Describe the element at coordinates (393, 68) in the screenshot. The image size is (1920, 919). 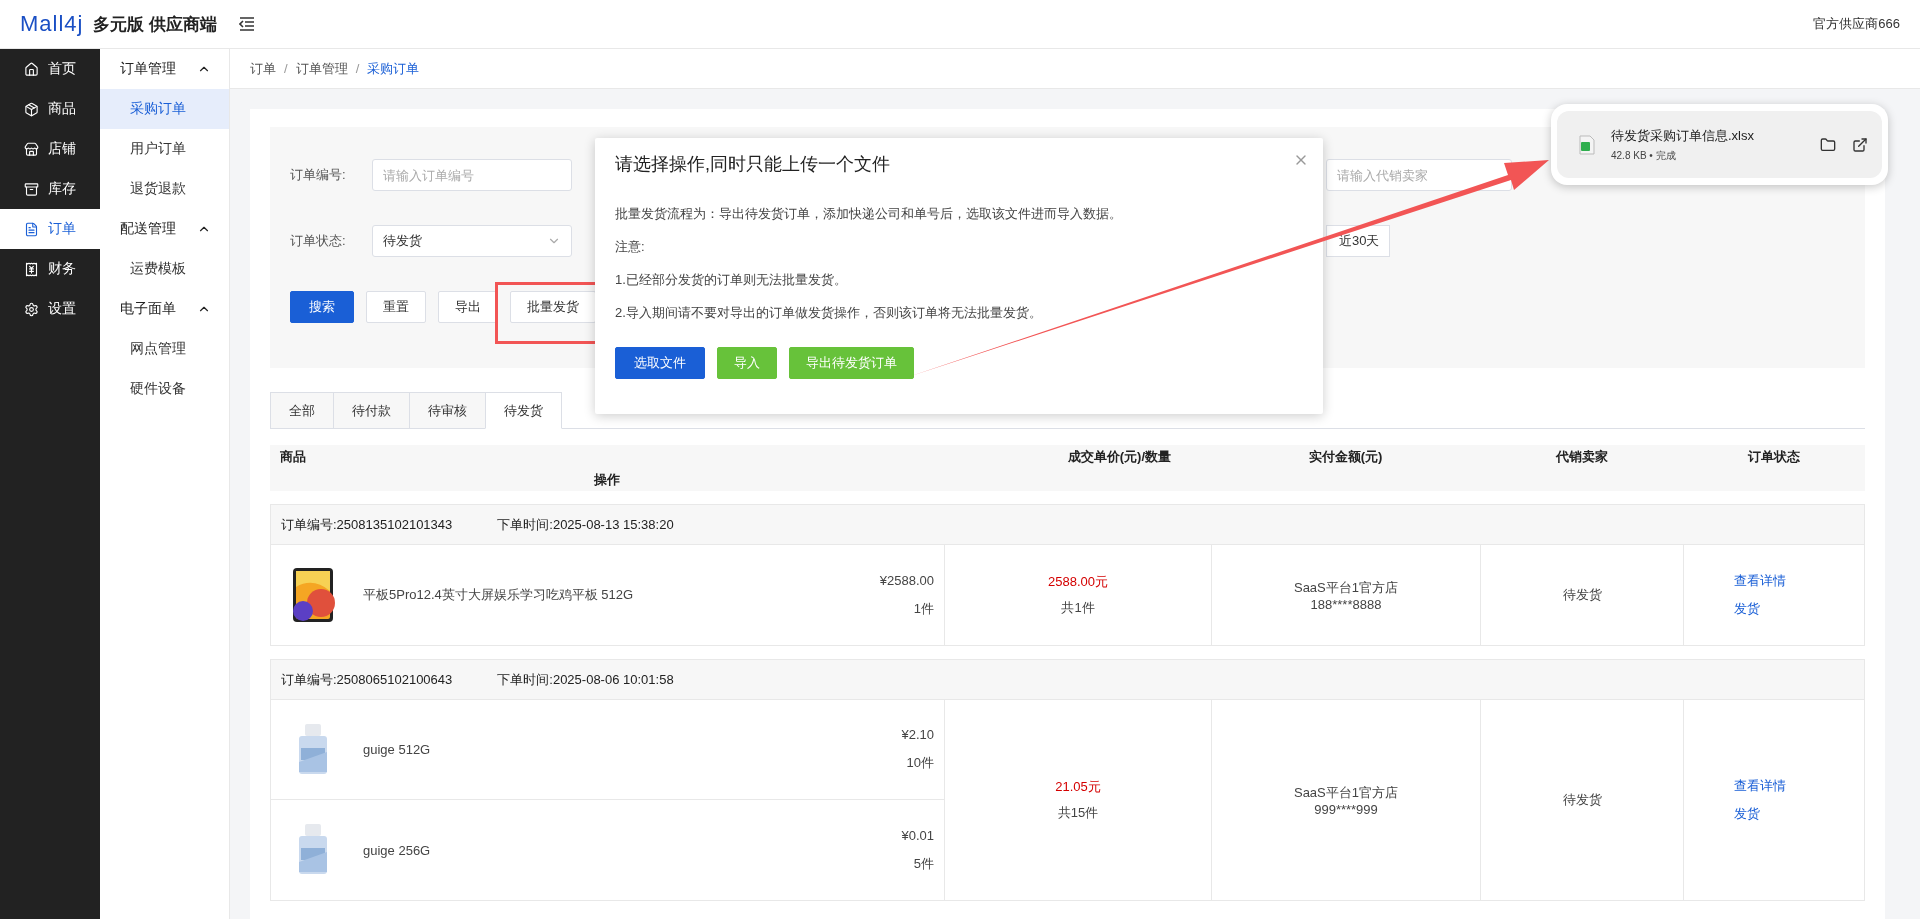
I see `breadcrumb-item: 采购订单` at that location.